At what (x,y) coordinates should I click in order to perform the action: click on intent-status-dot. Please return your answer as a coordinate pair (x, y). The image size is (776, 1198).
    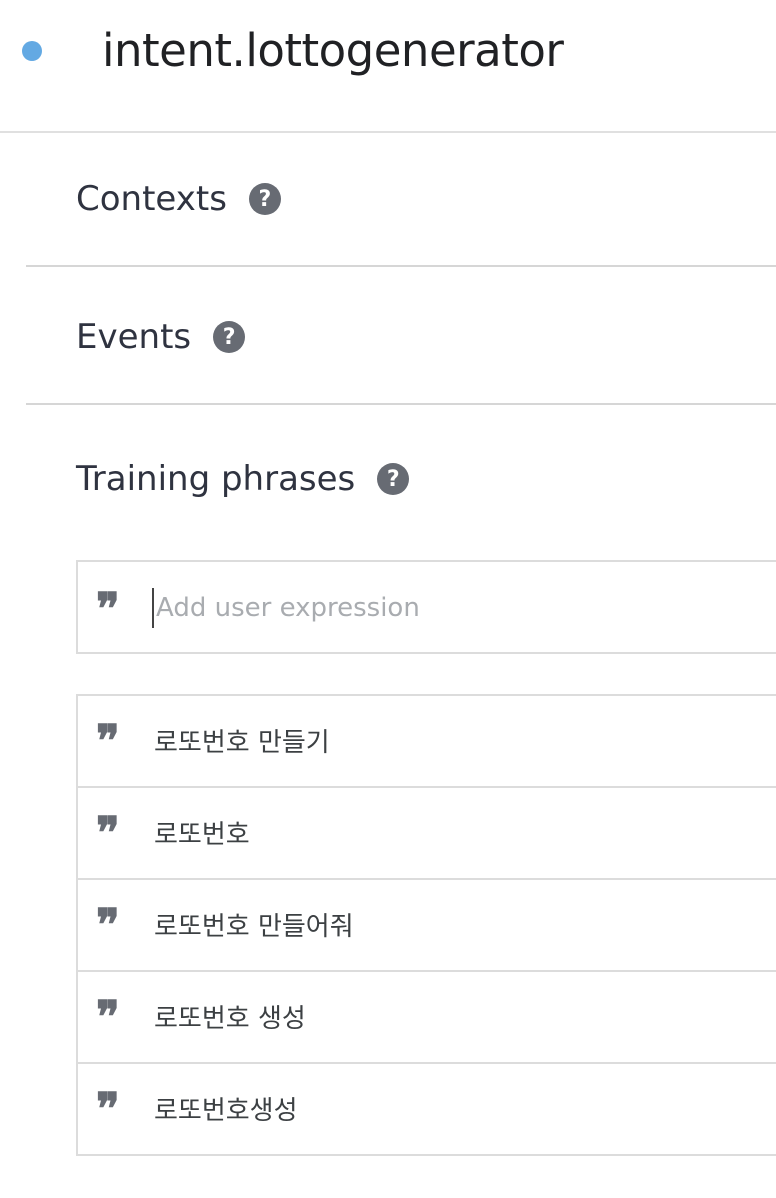
    Looking at the image, I should click on (32, 51).